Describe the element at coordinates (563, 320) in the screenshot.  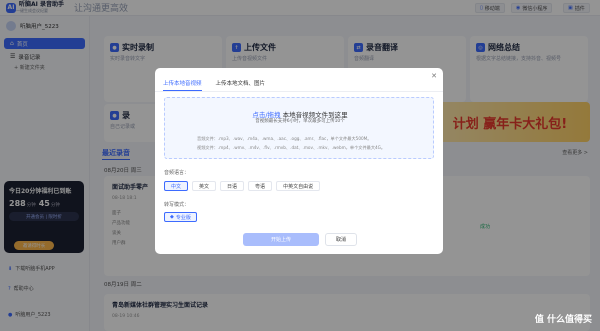
I see `watermark: 值 什么值得买` at that location.